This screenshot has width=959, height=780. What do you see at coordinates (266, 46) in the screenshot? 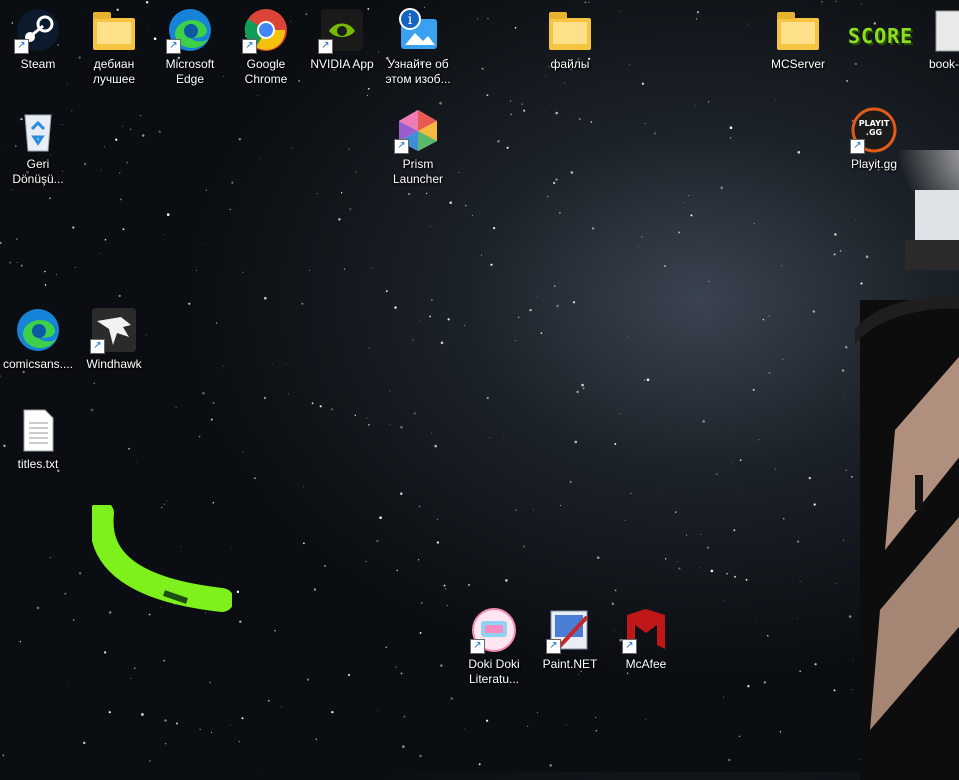
I see `desktop-icon-chrome: ↗ Google Chrome` at bounding box center [266, 46].